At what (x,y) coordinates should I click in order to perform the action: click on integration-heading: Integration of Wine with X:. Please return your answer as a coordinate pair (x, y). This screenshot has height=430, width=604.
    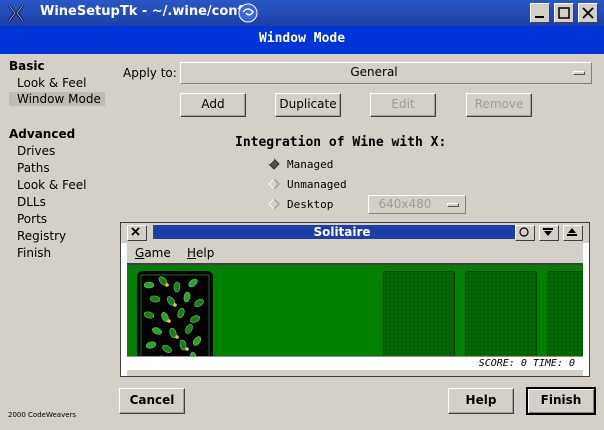
    Looking at the image, I should click on (341, 142).